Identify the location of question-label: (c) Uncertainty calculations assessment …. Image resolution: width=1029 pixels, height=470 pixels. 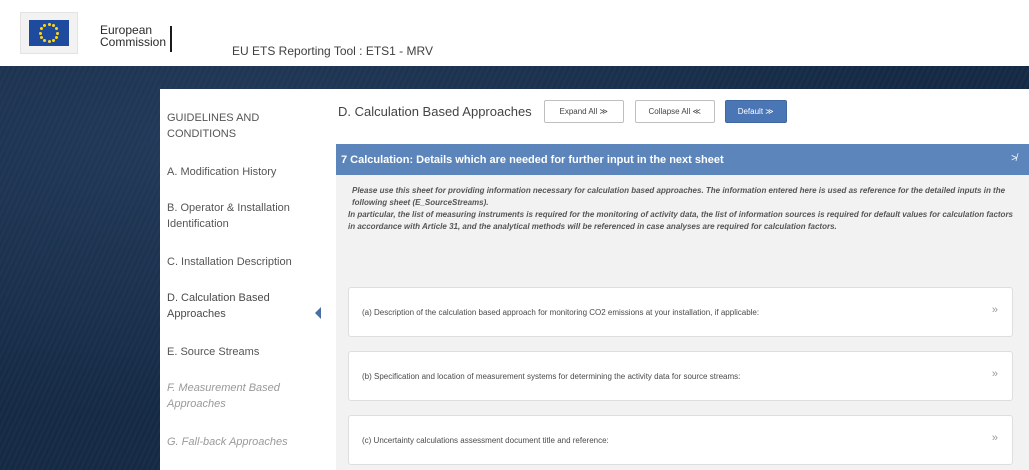
(485, 440).